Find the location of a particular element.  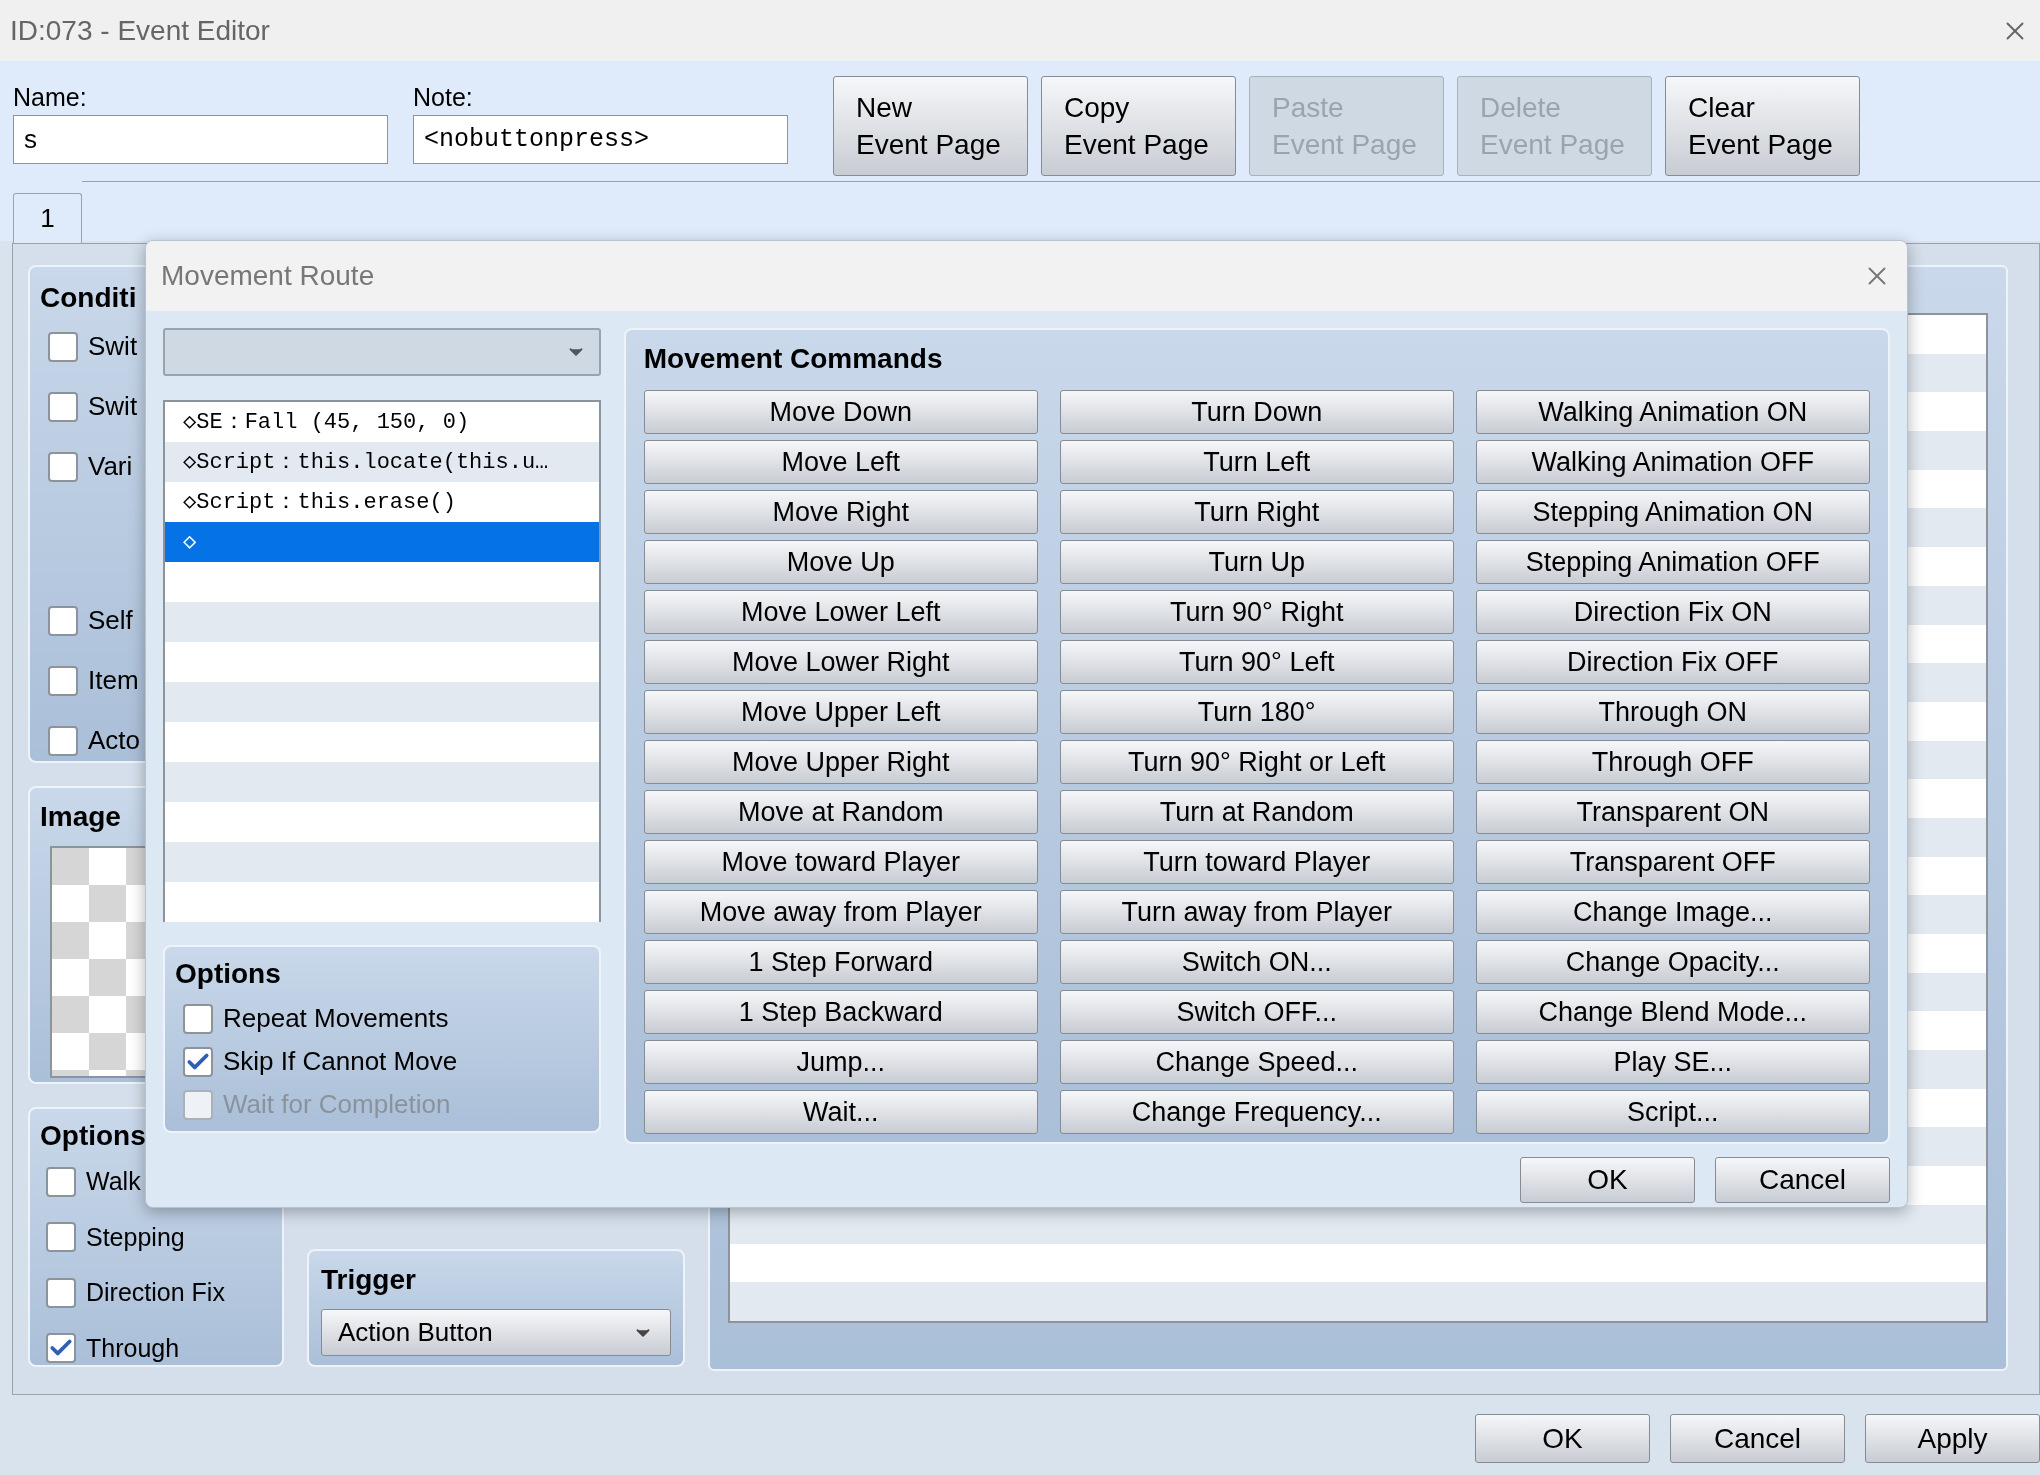

command-button: Move Lower Right is located at coordinates (840, 662).